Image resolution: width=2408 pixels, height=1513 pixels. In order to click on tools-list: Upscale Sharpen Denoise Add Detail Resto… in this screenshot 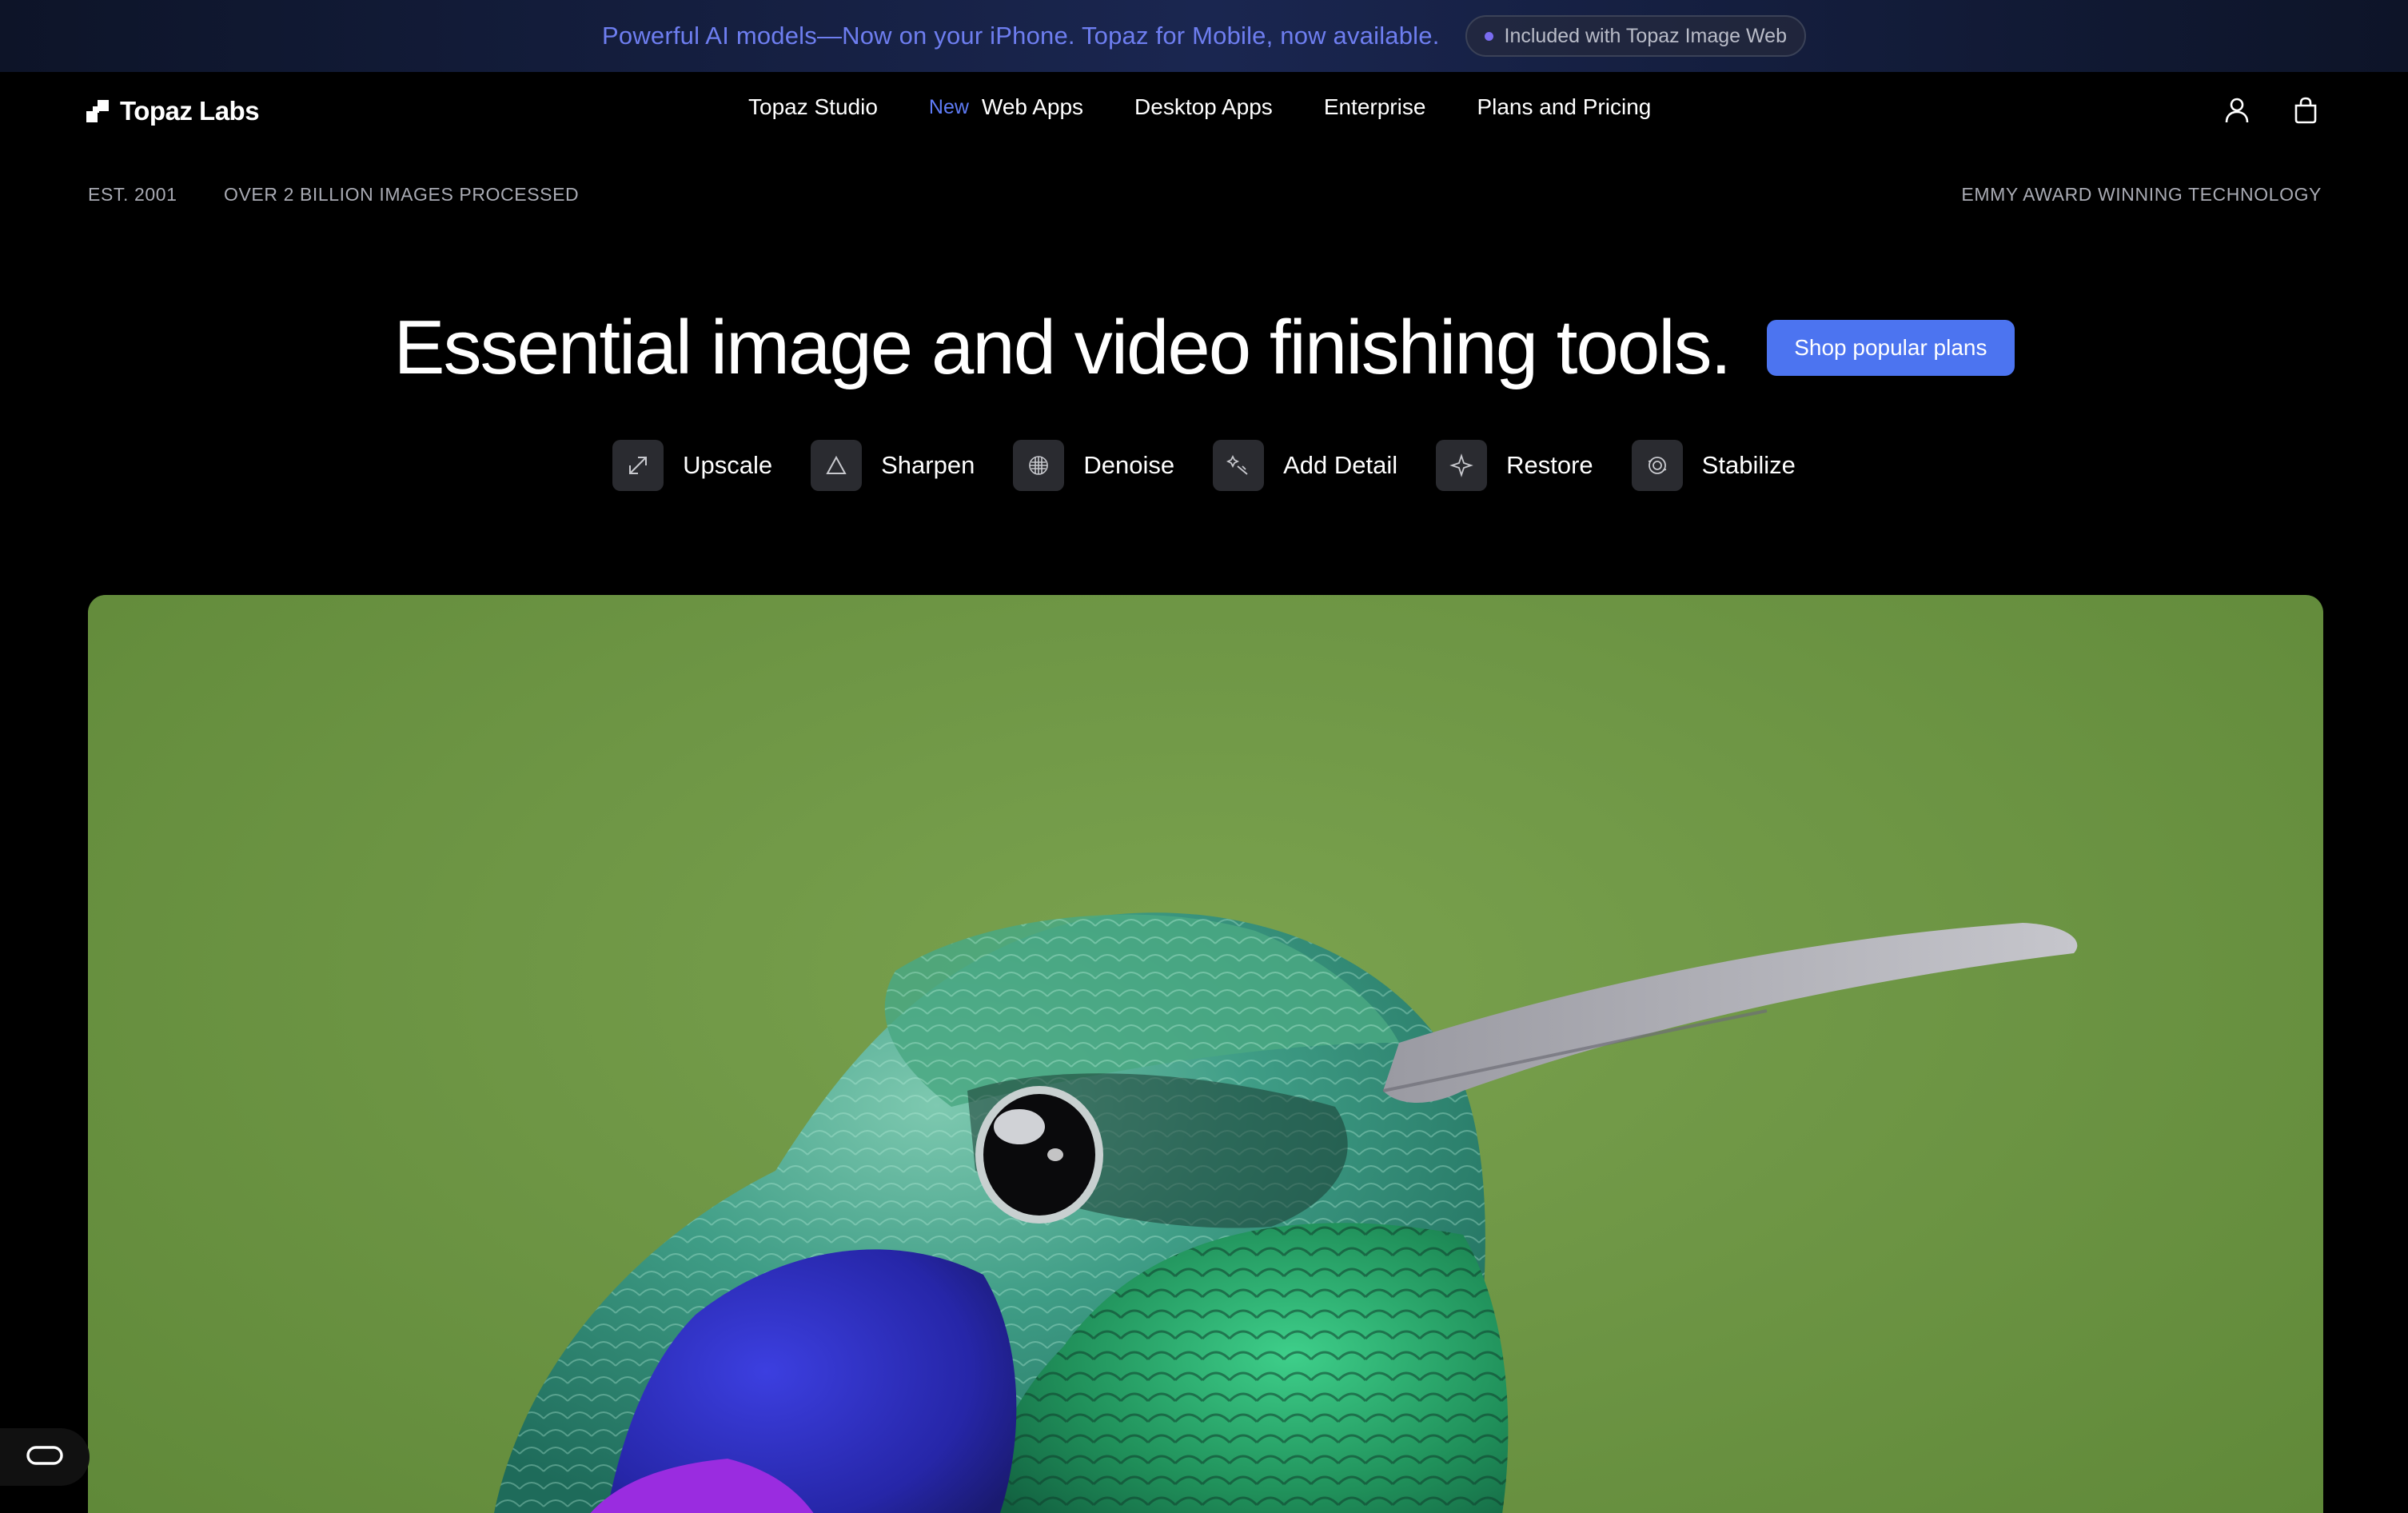, I will do `click(1204, 465)`.